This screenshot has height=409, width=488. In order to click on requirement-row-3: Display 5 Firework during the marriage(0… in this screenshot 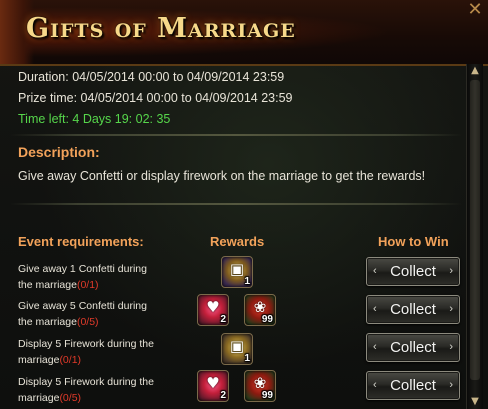, I will do `click(108, 352)`.